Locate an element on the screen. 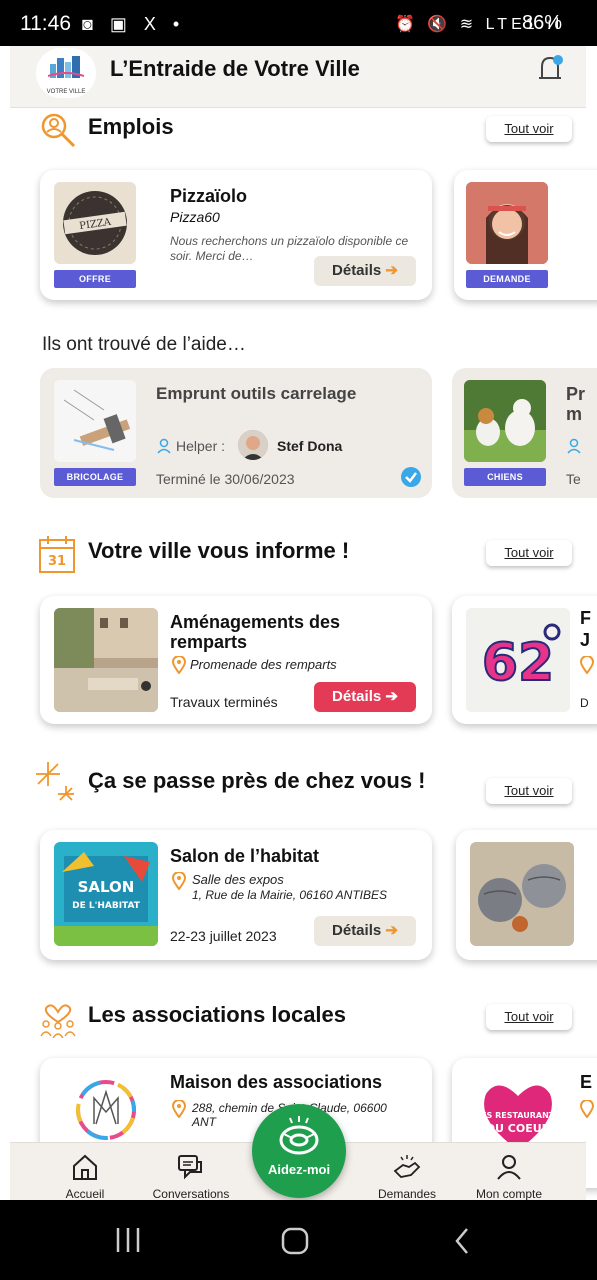 This screenshot has width=597, height=1280. helper-avatar is located at coordinates (253, 445).